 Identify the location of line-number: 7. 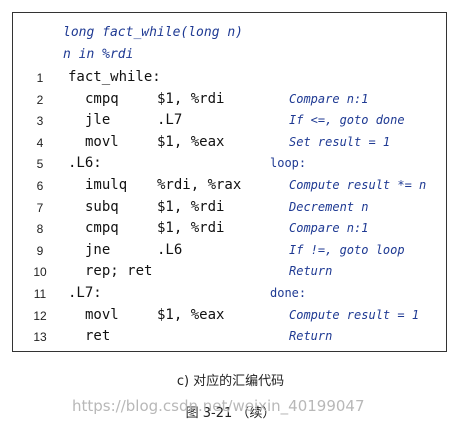
(40, 207).